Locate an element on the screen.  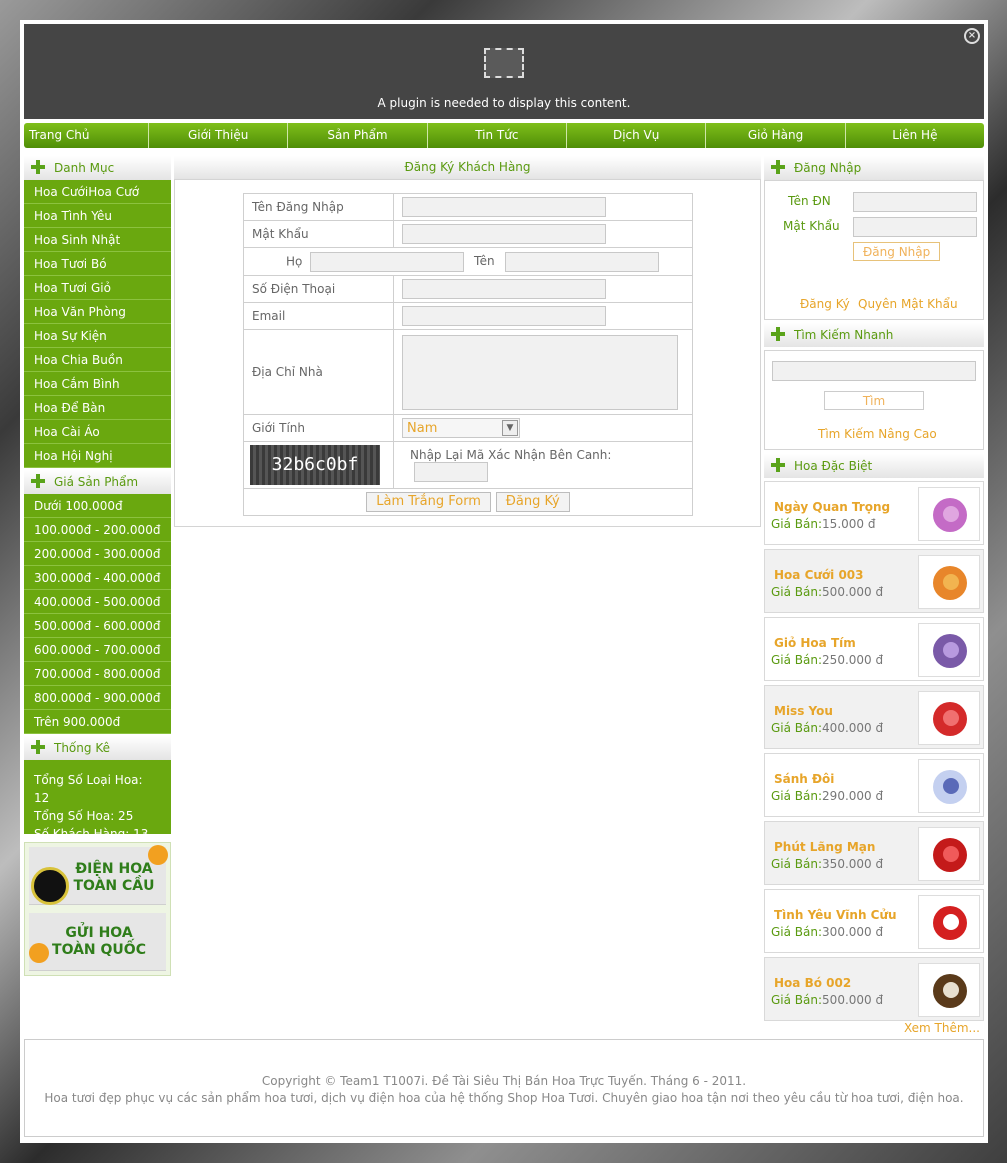
product-name: Giỏ Hoa Tím is located at coordinates (815, 643).